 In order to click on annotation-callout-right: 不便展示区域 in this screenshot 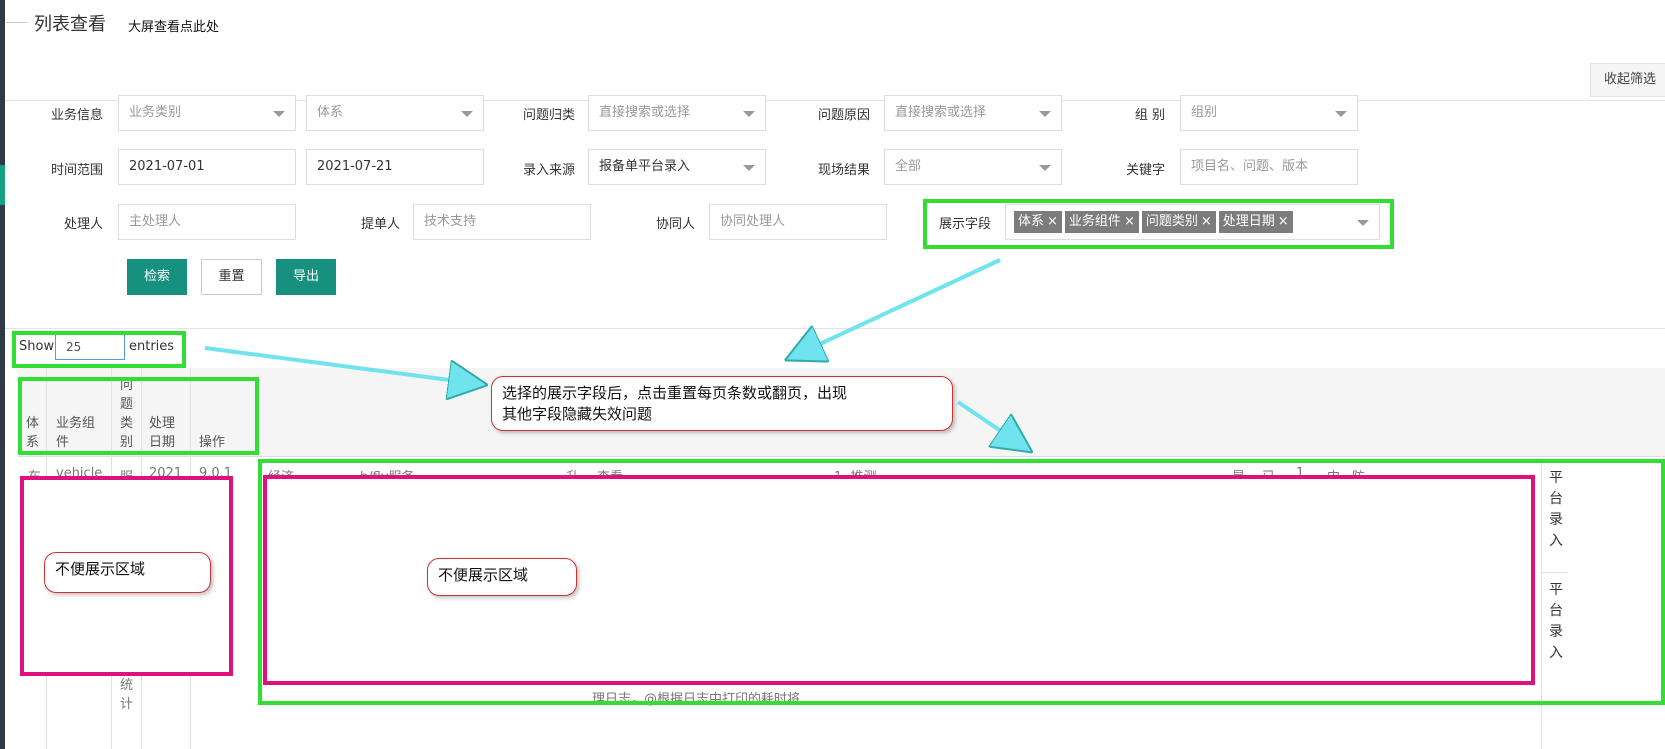, I will do `click(502, 577)`.